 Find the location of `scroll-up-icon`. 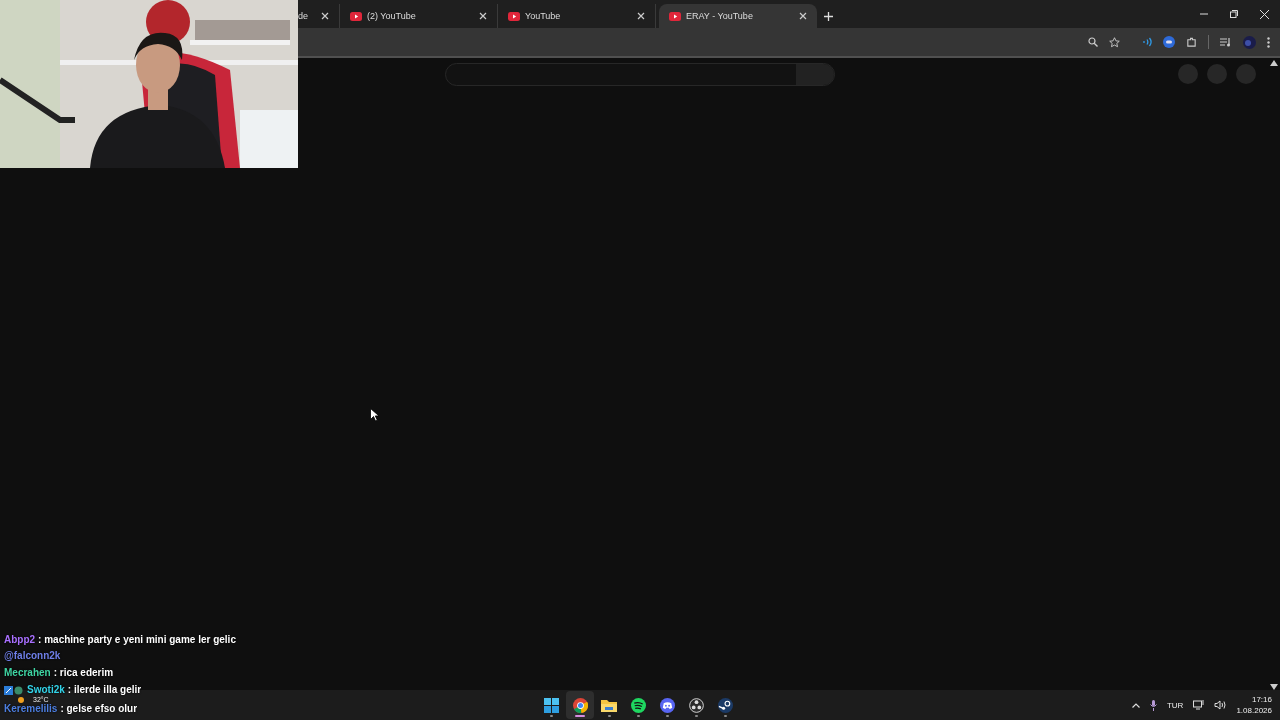

scroll-up-icon is located at coordinates (1274, 63).